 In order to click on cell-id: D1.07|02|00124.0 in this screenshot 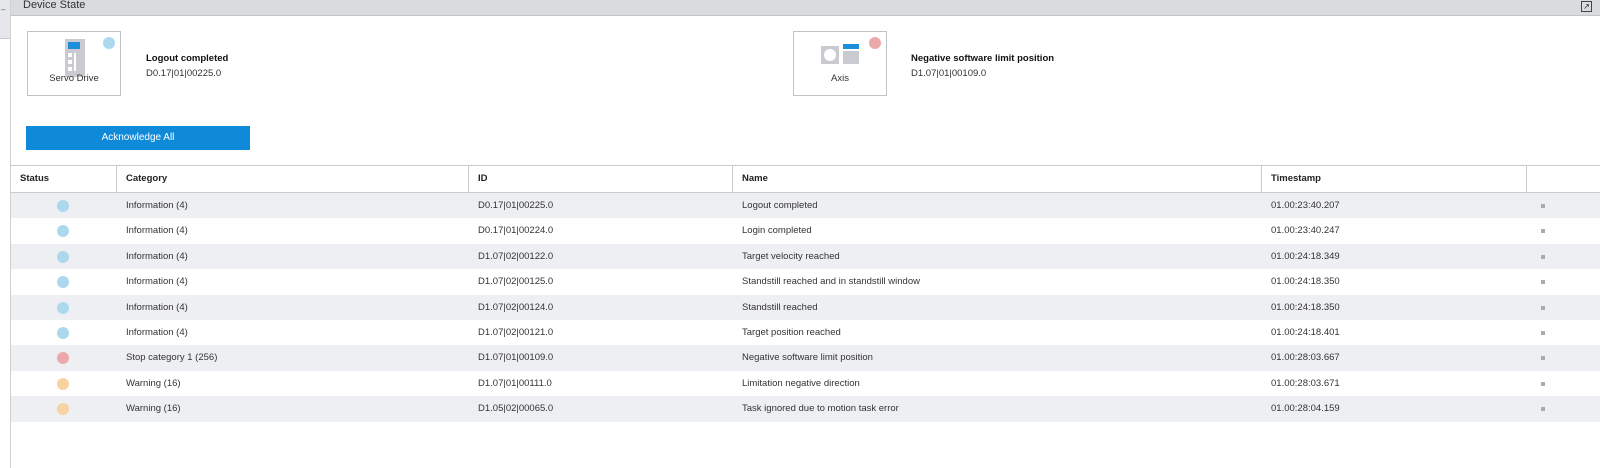, I will do `click(516, 307)`.